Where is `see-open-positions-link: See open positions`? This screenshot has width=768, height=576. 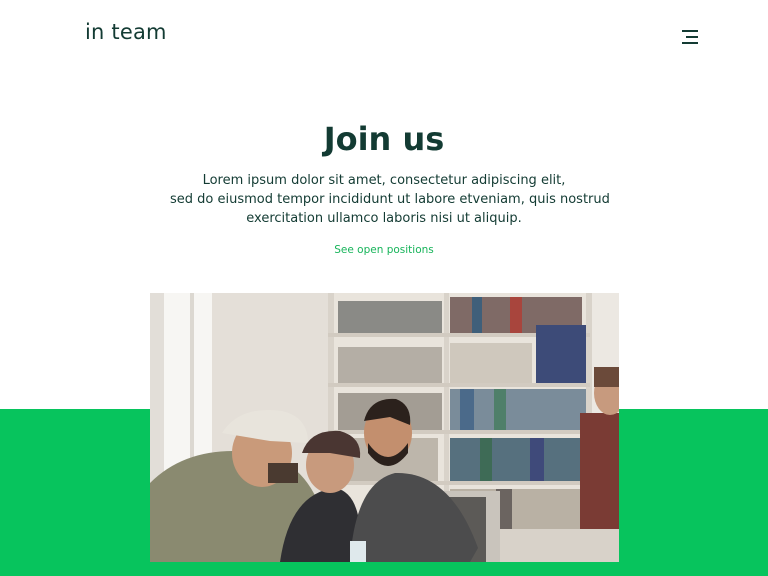
see-open-positions-link: See open positions is located at coordinates (384, 250).